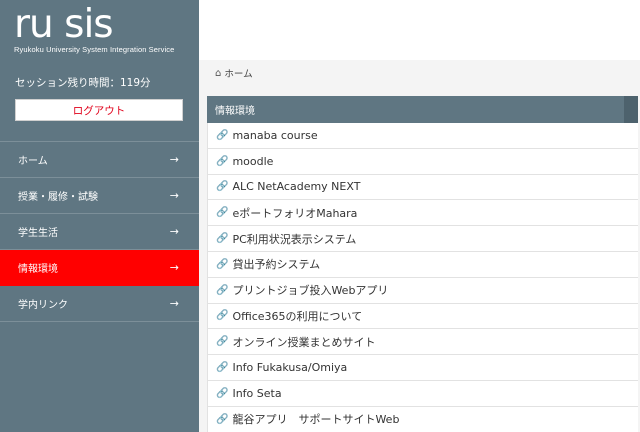  What do you see at coordinates (38, 233) in the screenshot?
I see `sidebar-item-label: 学生生活` at bounding box center [38, 233].